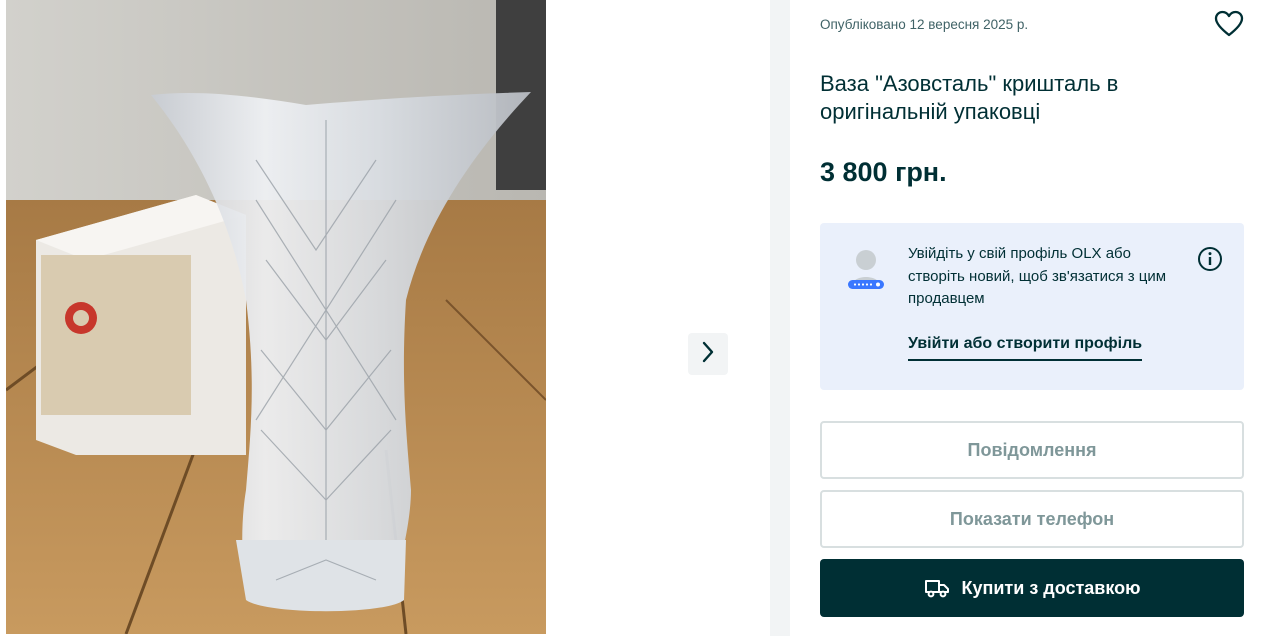 Image resolution: width=1280 pixels, height=636 pixels. What do you see at coordinates (866, 270) in the screenshot?
I see `user-profile-icon` at bounding box center [866, 270].